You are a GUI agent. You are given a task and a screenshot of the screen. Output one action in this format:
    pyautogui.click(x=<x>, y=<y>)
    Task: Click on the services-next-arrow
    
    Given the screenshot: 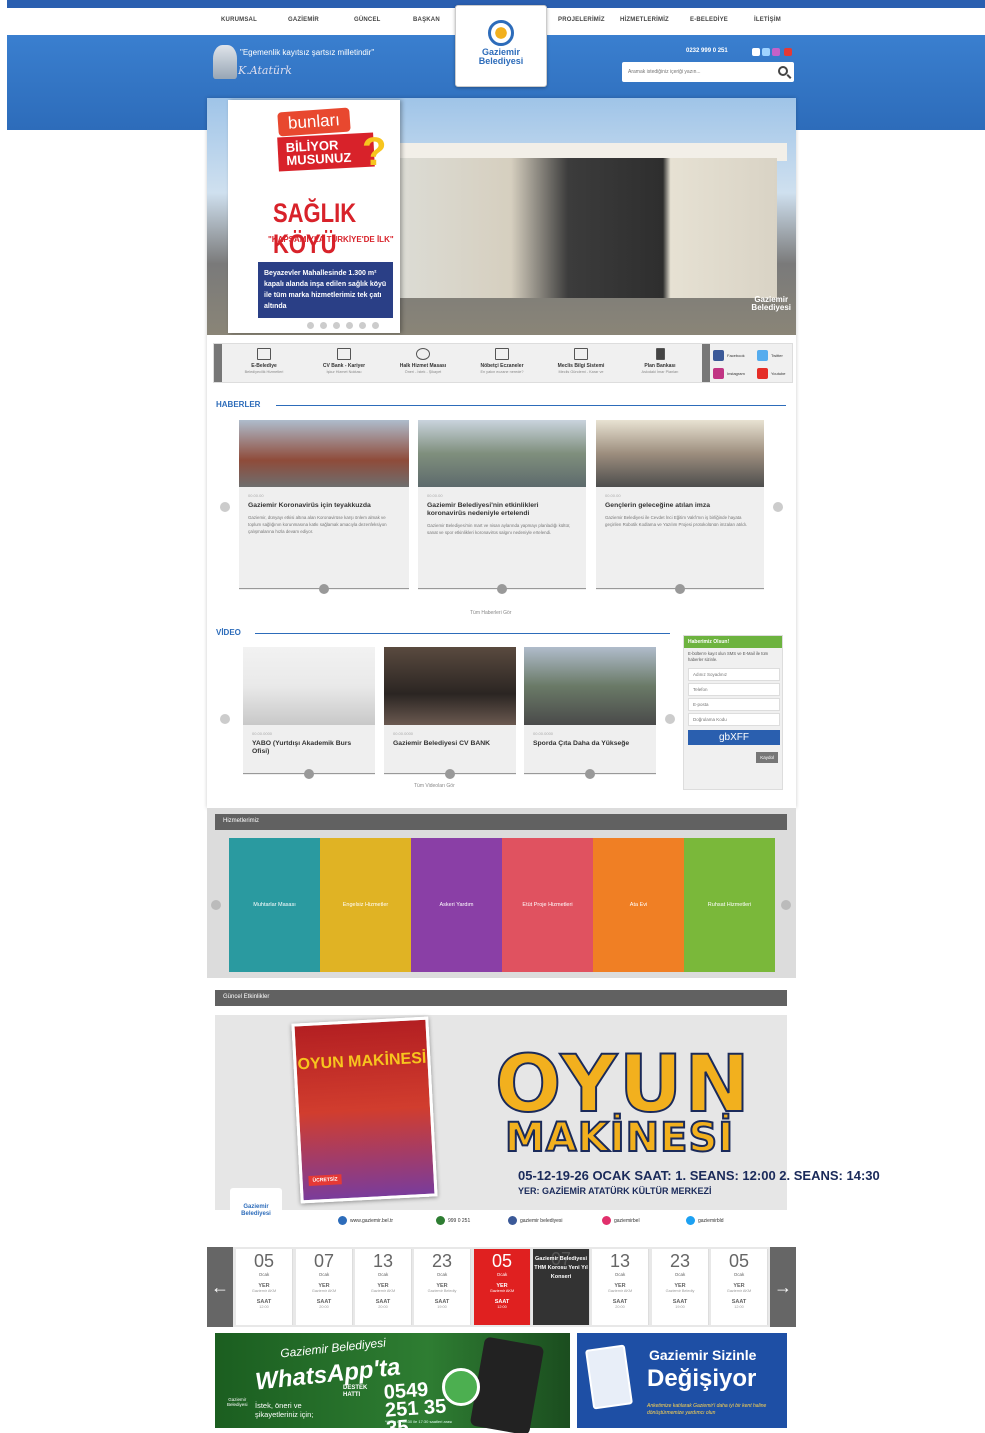 What is the action you would take?
    pyautogui.click(x=786, y=905)
    